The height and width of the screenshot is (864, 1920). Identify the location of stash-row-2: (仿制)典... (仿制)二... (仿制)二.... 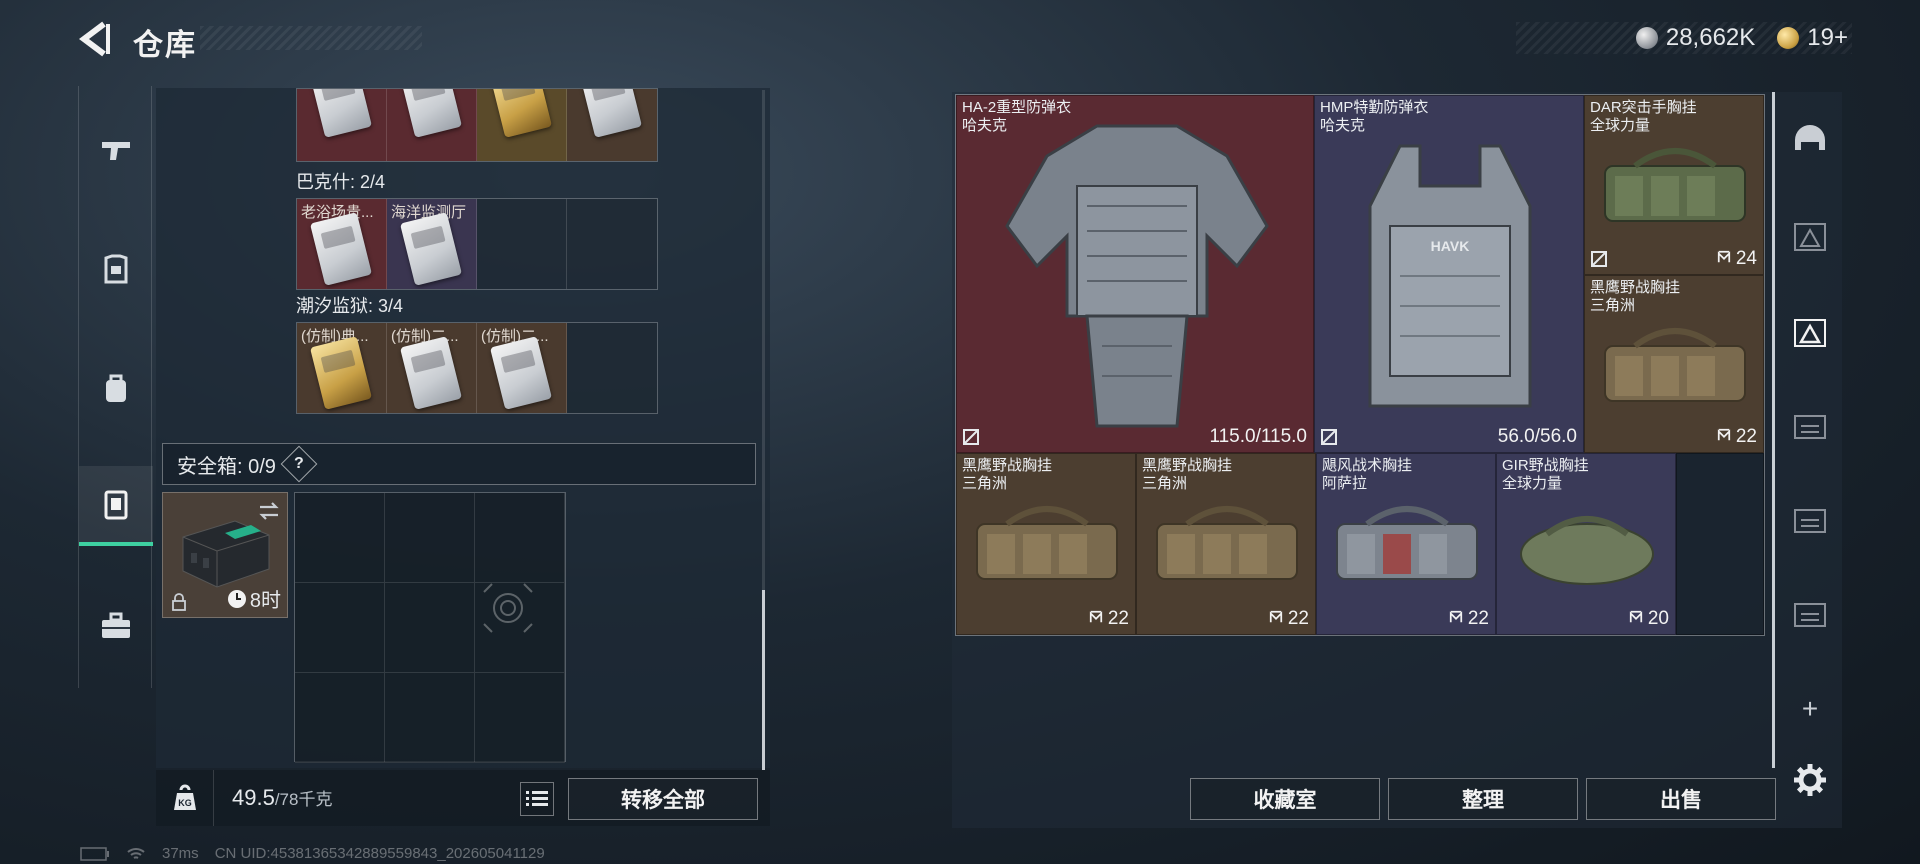
(477, 368).